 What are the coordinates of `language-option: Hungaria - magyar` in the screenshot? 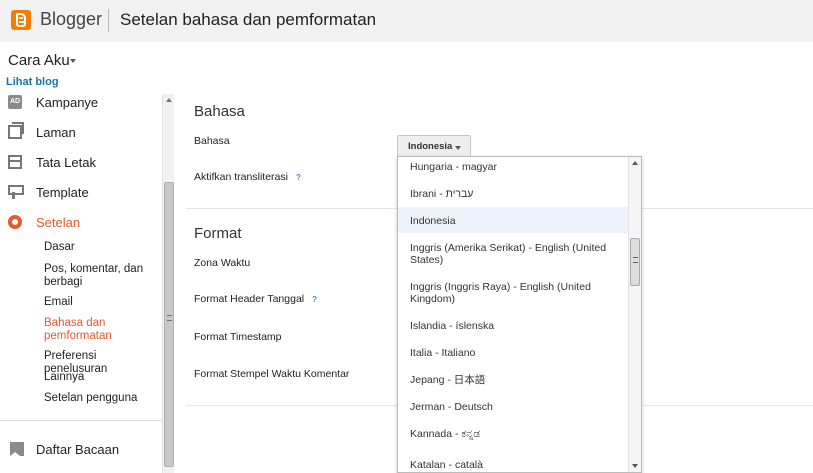 It's located at (513, 167).